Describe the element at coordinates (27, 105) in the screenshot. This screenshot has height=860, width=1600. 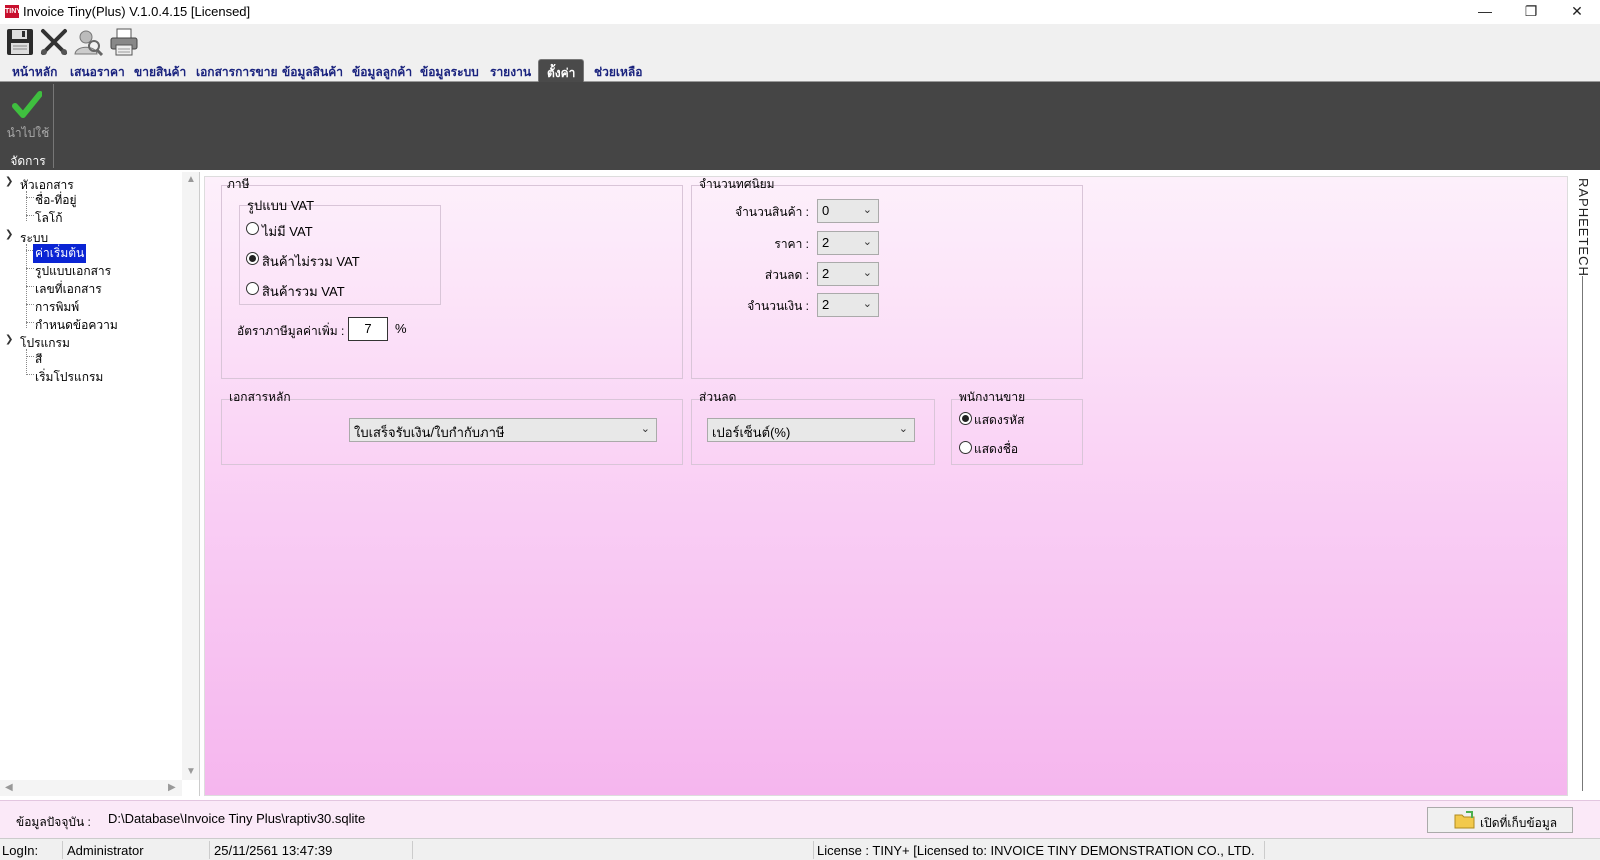
I see `checkmark-icon` at that location.